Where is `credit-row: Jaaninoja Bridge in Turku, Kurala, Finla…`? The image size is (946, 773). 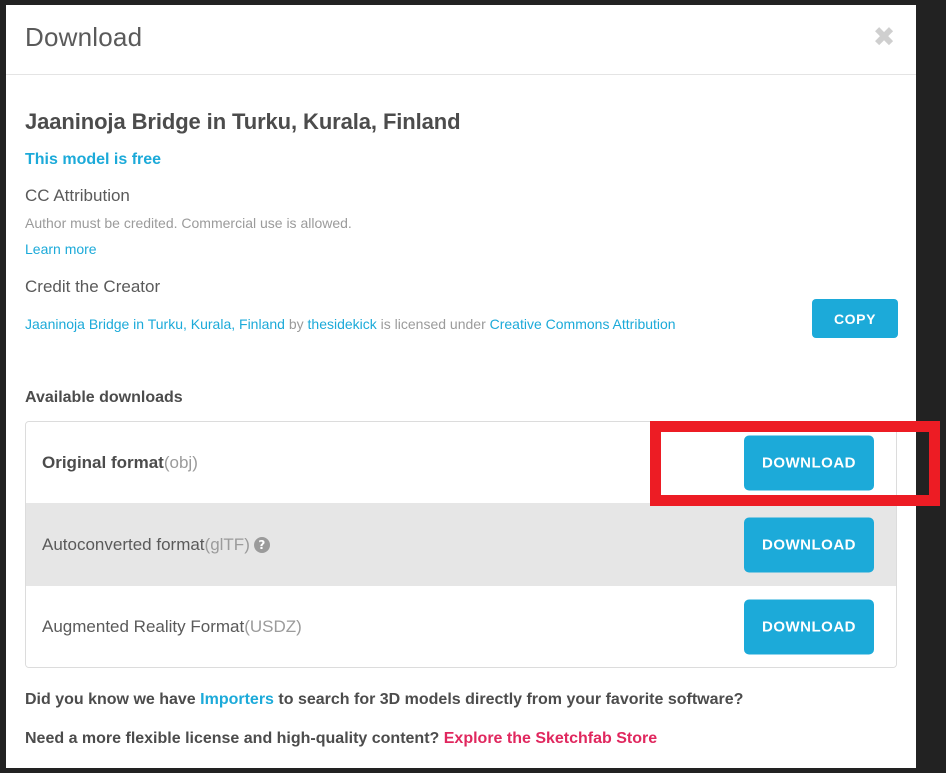 credit-row: Jaaninoja Bridge in Turku, Kurala, Finla… is located at coordinates (461, 326).